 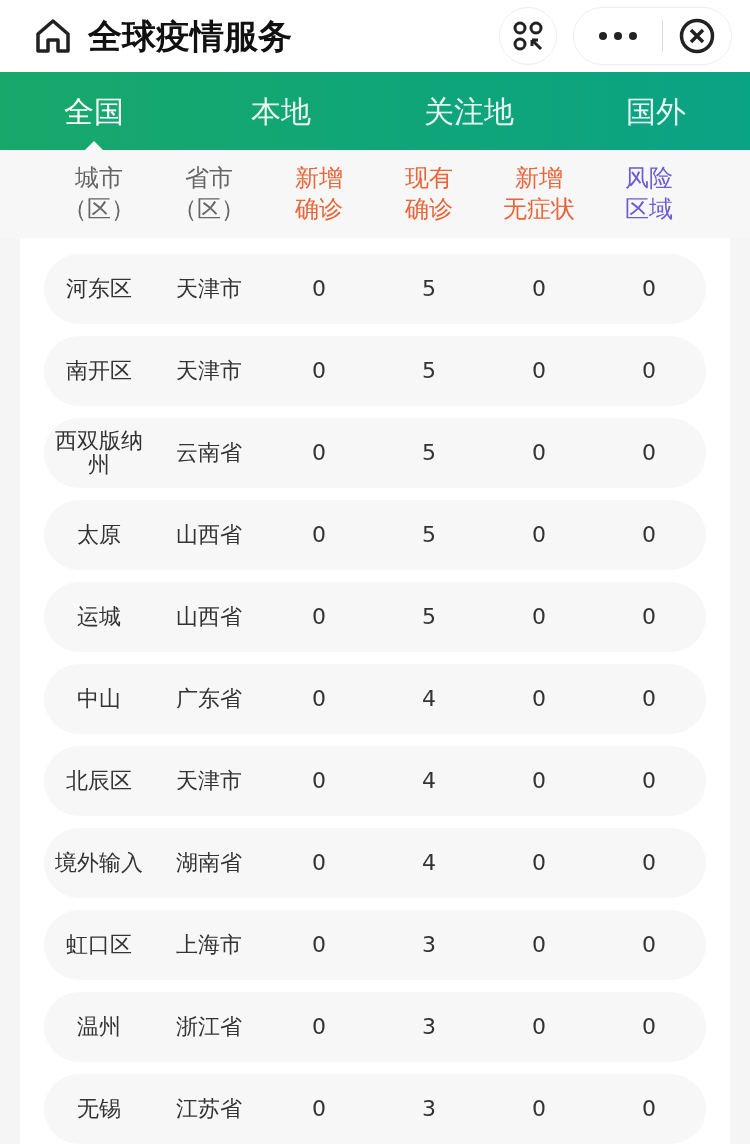 What do you see at coordinates (375, 781) in the screenshot?
I see `table-row: 北辰区 天津市 0 4 0 0` at bounding box center [375, 781].